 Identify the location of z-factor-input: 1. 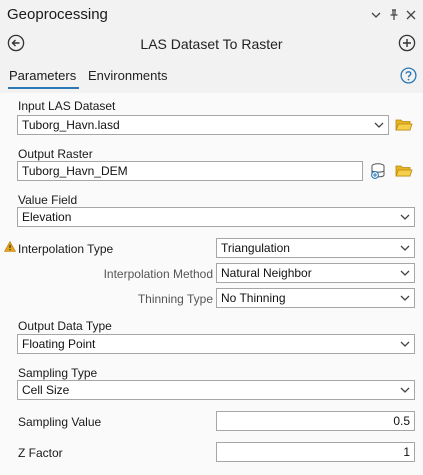
(315, 452).